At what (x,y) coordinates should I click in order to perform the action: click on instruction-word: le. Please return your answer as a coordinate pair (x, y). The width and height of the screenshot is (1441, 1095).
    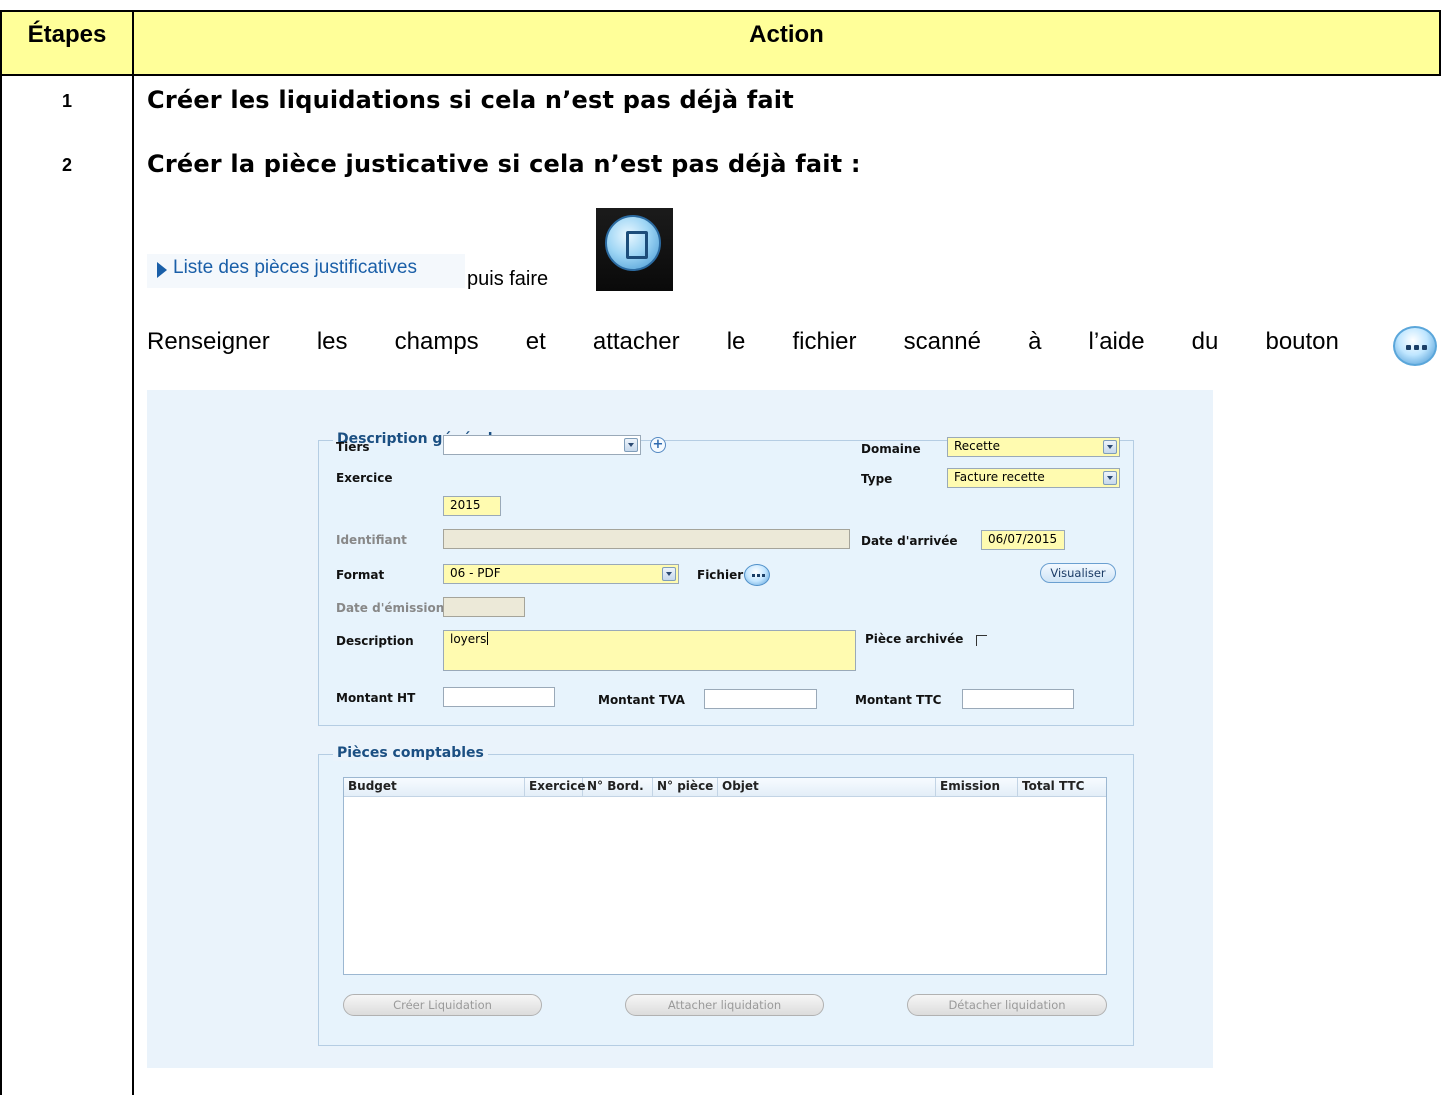
    Looking at the image, I should click on (736, 341).